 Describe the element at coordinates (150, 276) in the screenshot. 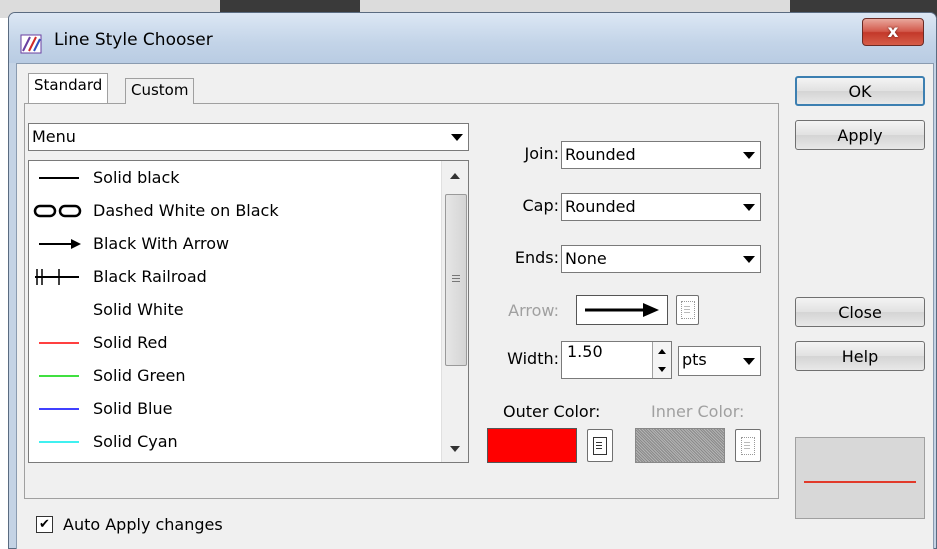

I see `list-item-label: Black Railroad` at that location.